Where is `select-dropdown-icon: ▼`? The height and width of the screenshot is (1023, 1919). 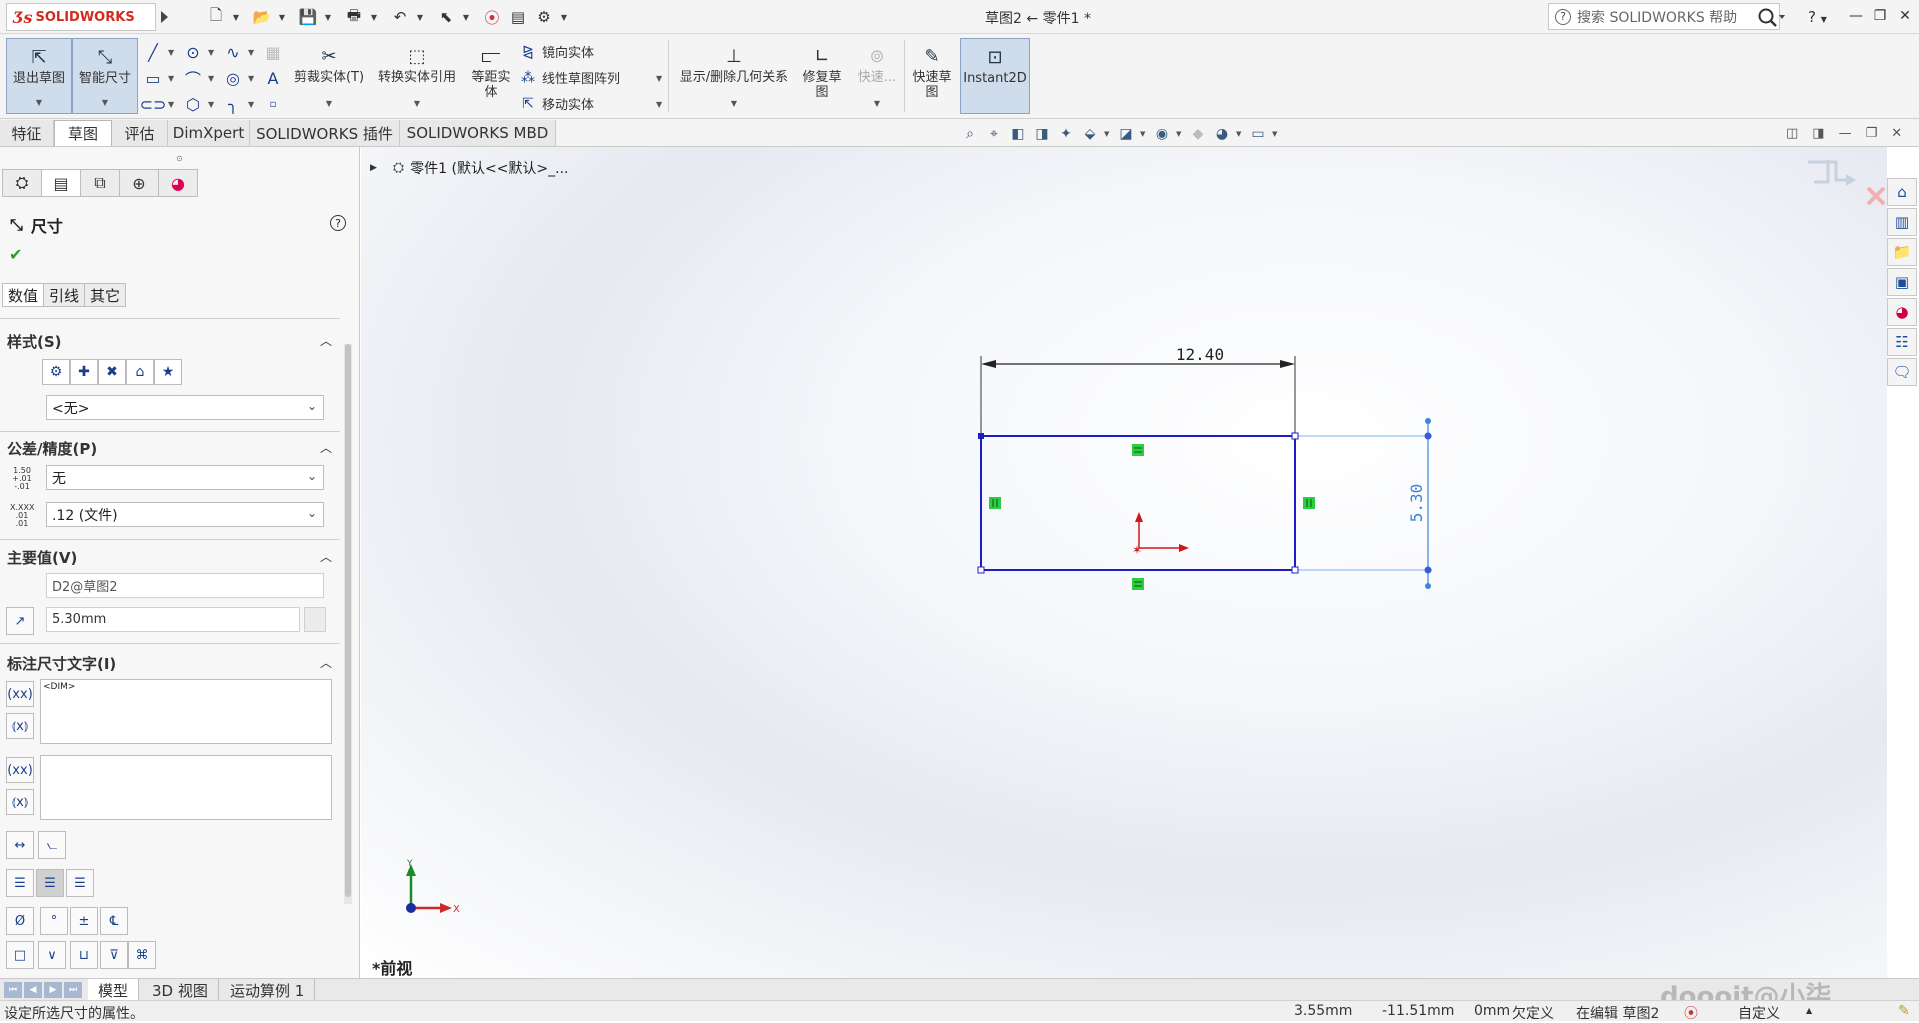 select-dropdown-icon: ▼ is located at coordinates (466, 17).